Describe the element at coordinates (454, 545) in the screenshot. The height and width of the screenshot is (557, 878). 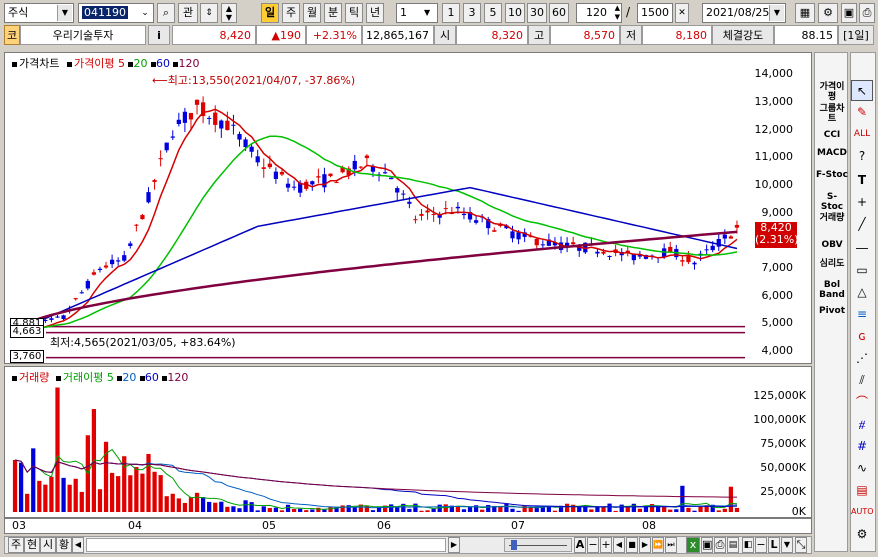
I see `scroll-right-icon: ▶` at that location.